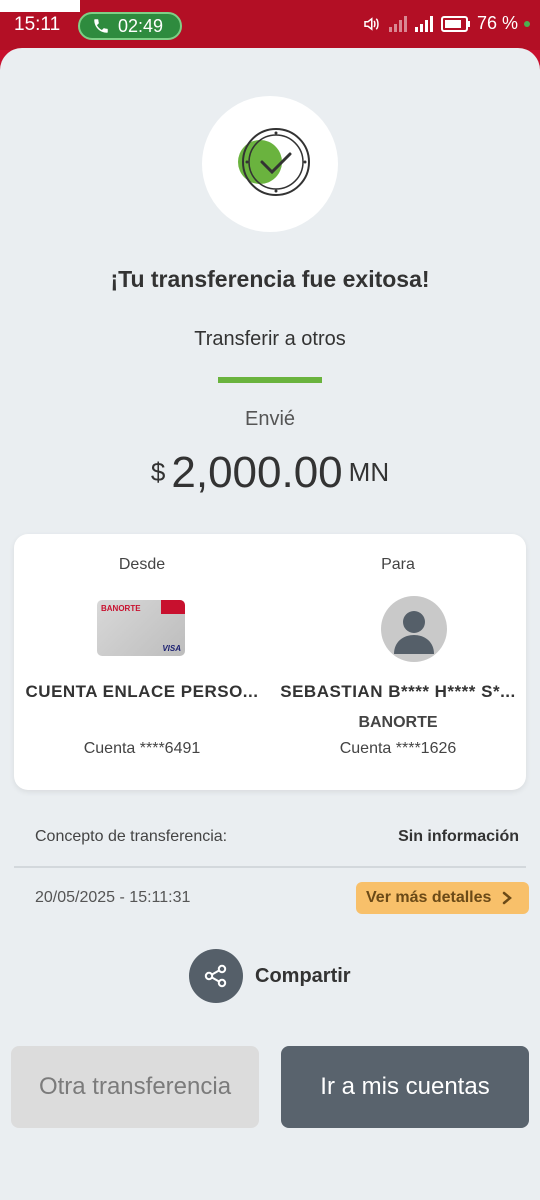 Image resolution: width=540 pixels, height=1200 pixels. What do you see at coordinates (274, 162) in the screenshot?
I see `success-check-icon` at bounding box center [274, 162].